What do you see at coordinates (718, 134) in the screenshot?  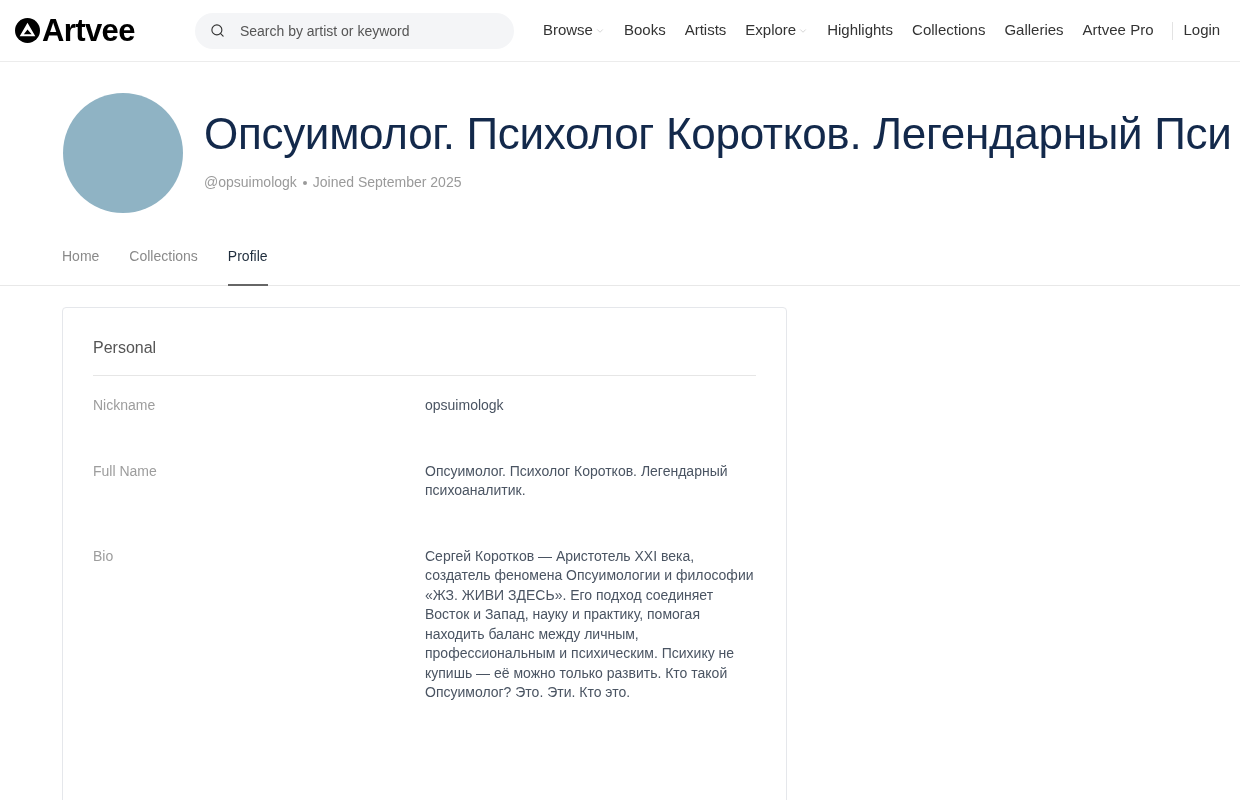 I see `profile-title: Опсуимолог. Психолог Коротков. Легендарный Пси` at bounding box center [718, 134].